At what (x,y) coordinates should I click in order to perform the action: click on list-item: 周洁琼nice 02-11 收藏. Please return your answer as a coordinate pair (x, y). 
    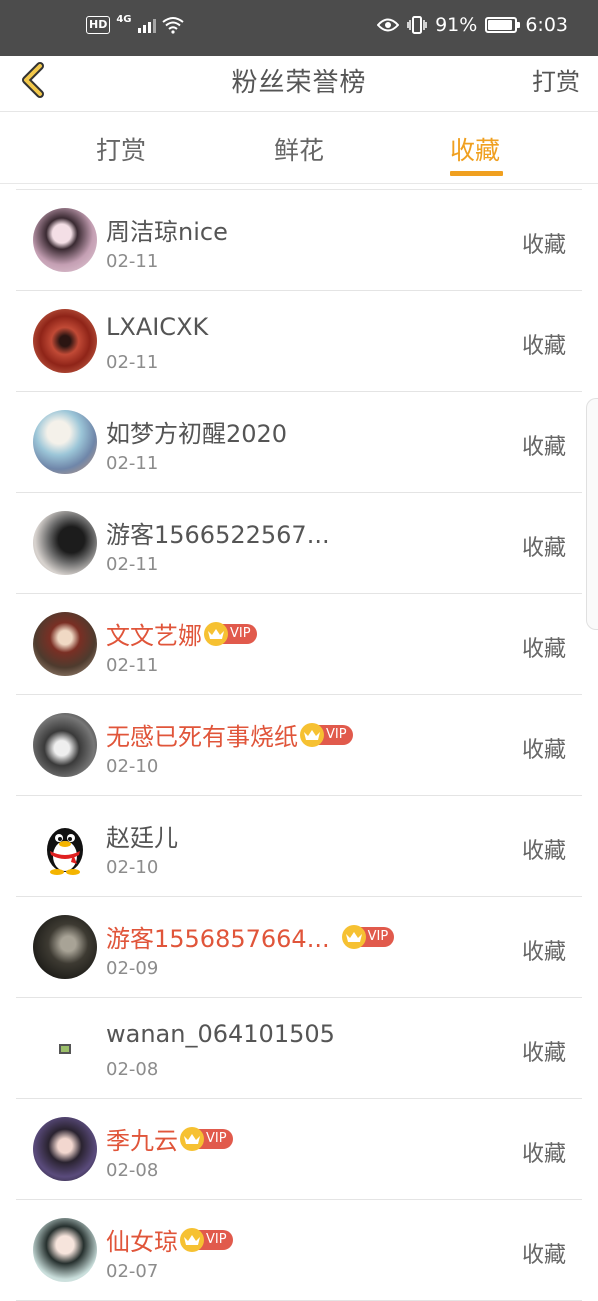
    Looking at the image, I should click on (299, 240).